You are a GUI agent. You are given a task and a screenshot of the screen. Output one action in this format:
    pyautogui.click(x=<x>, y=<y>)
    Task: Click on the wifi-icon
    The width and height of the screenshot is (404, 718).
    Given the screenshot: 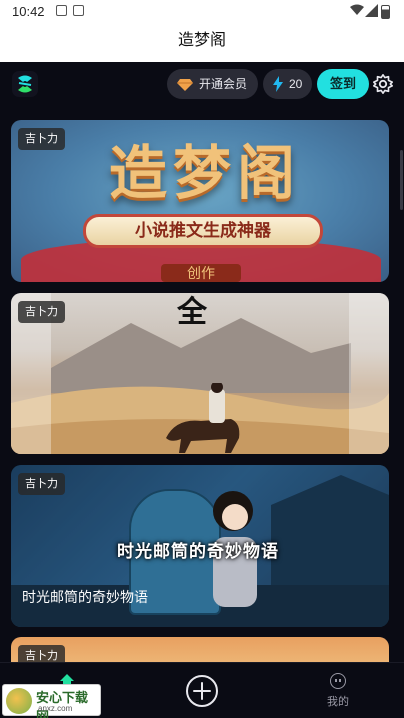 What is the action you would take?
    pyautogui.click(x=357, y=9)
    